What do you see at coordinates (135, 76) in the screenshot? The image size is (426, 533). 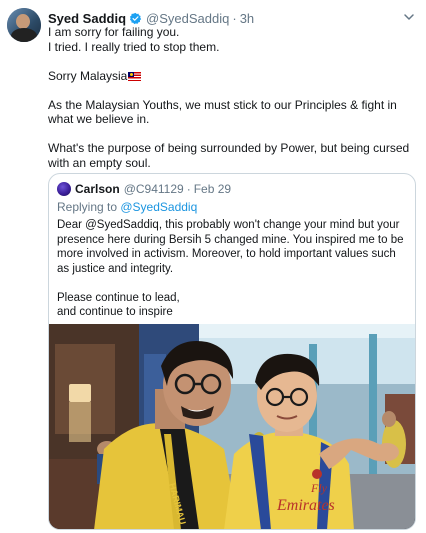 I see `malaysia-flag-icon` at bounding box center [135, 76].